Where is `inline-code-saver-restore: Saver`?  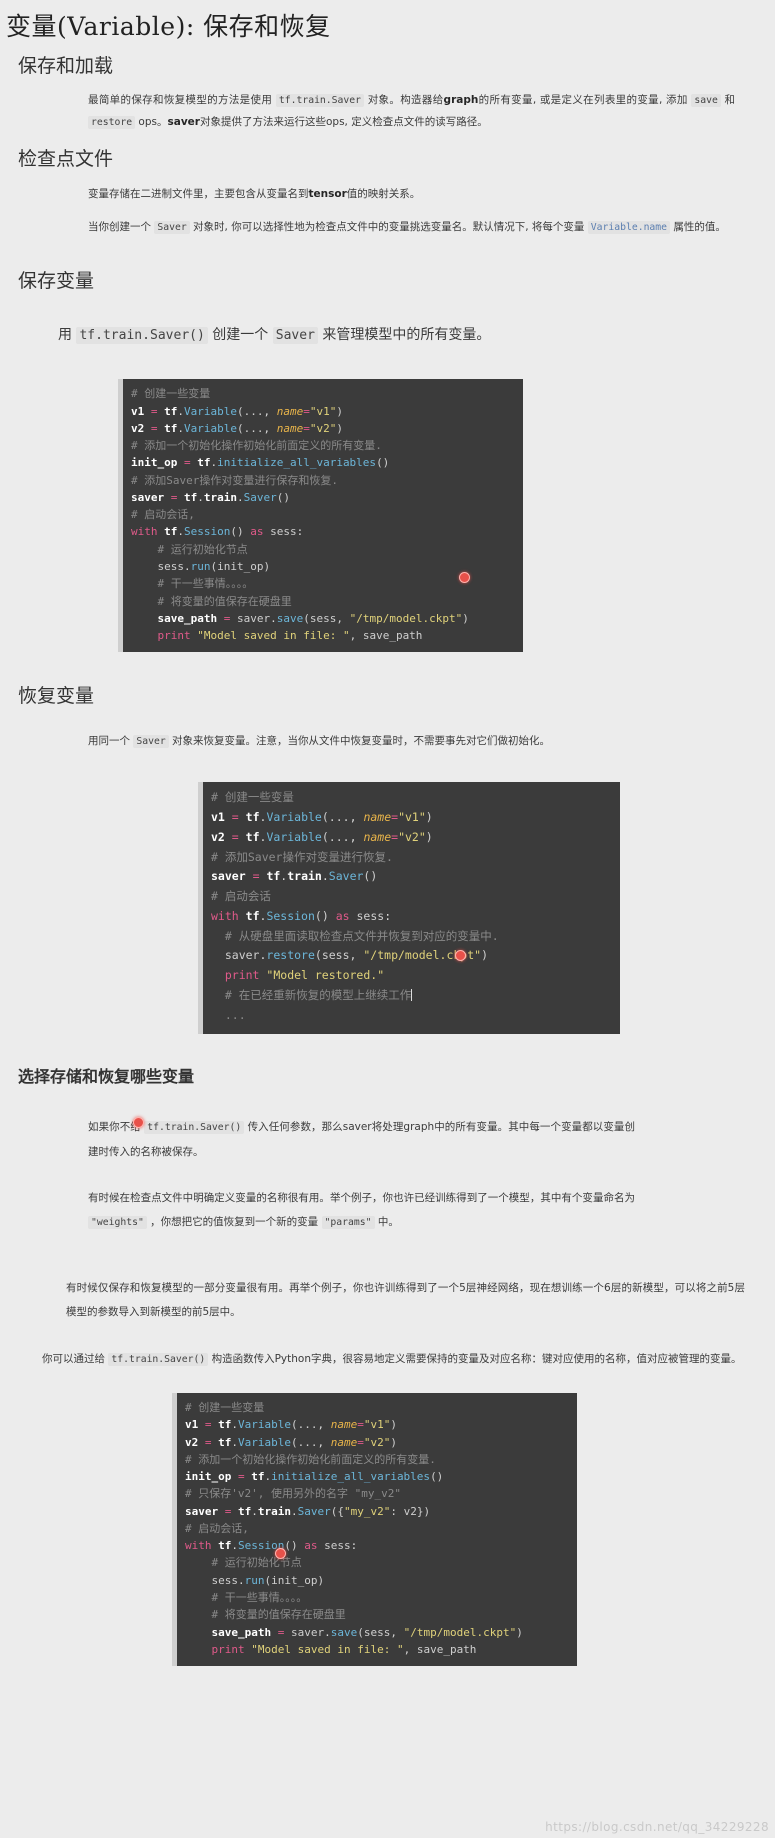 inline-code-saver-restore: Saver is located at coordinates (151, 741).